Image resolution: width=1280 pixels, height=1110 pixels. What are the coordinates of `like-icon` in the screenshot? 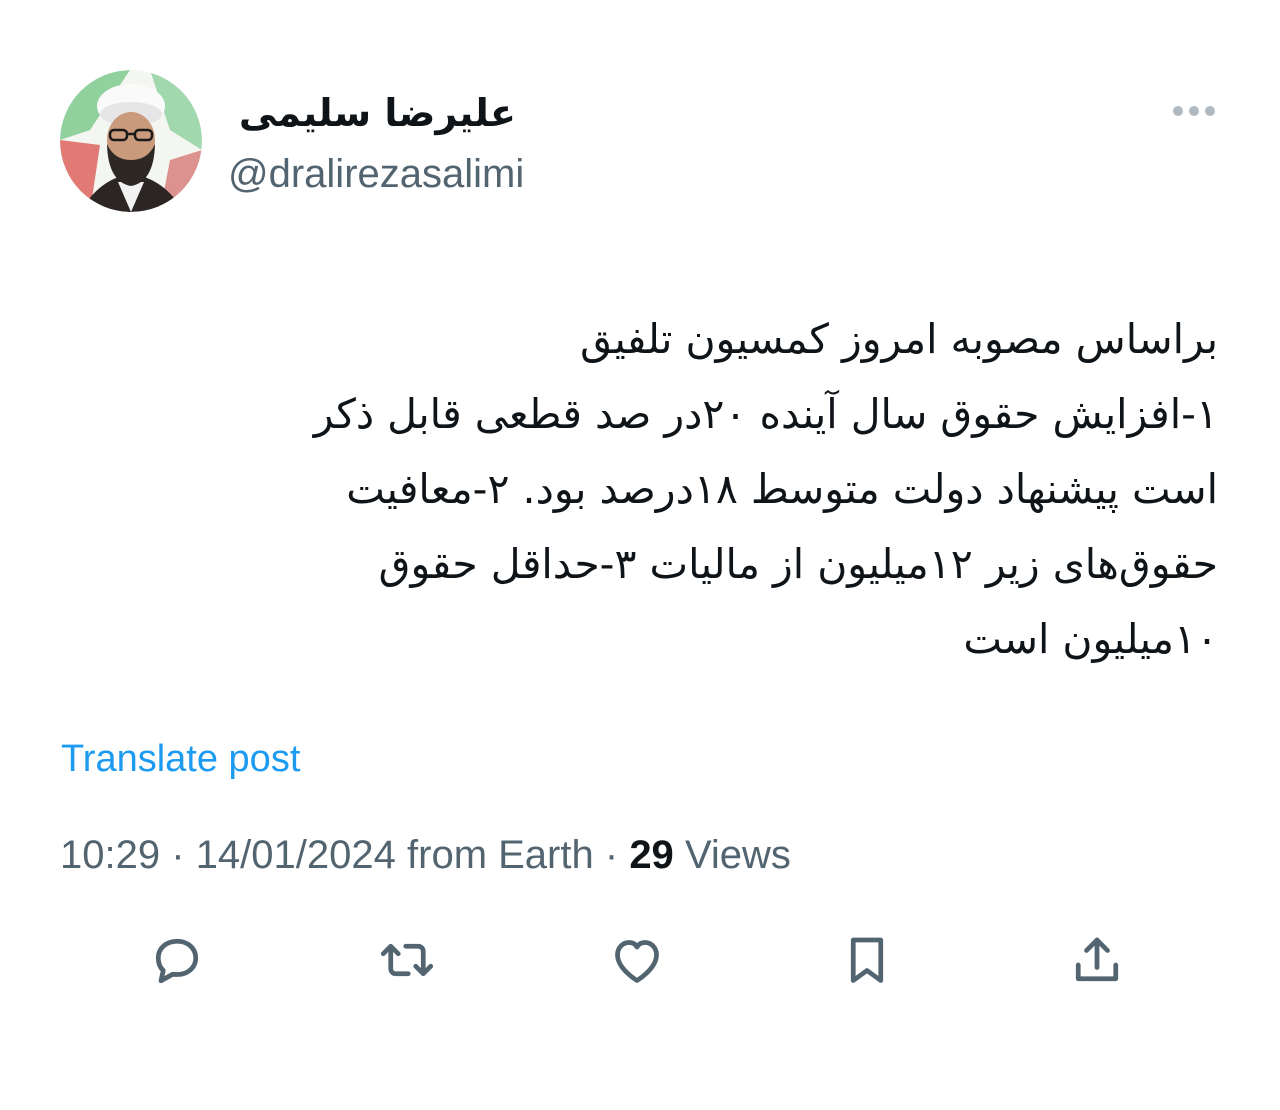 It's located at (637, 961).